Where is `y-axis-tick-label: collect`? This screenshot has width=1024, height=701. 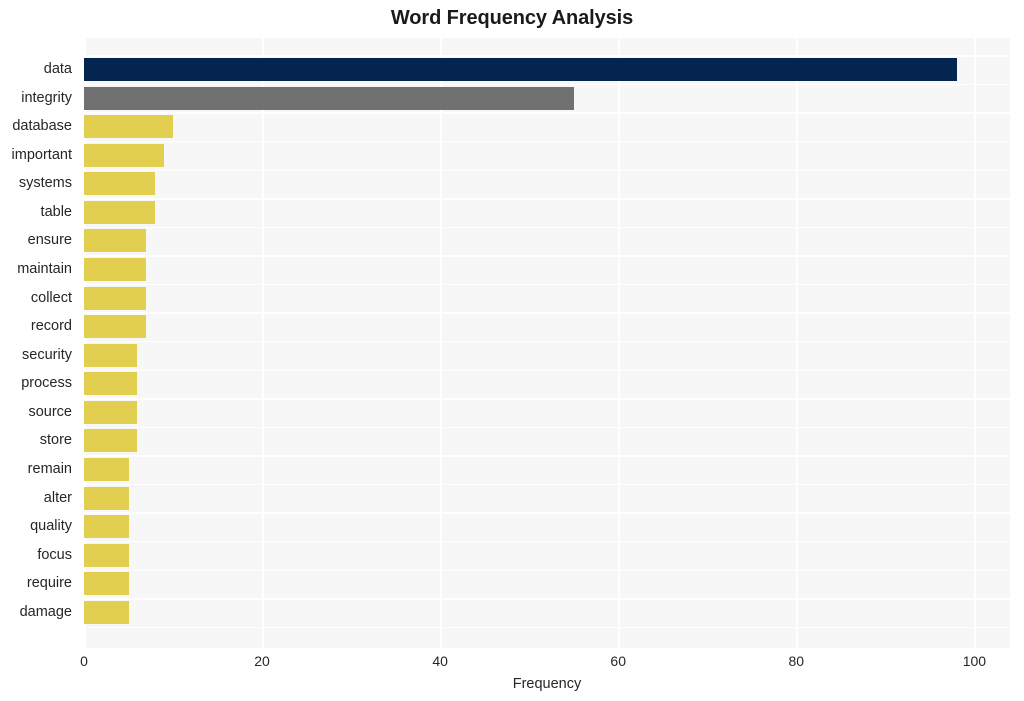 y-axis-tick-label: collect is located at coordinates (51, 297).